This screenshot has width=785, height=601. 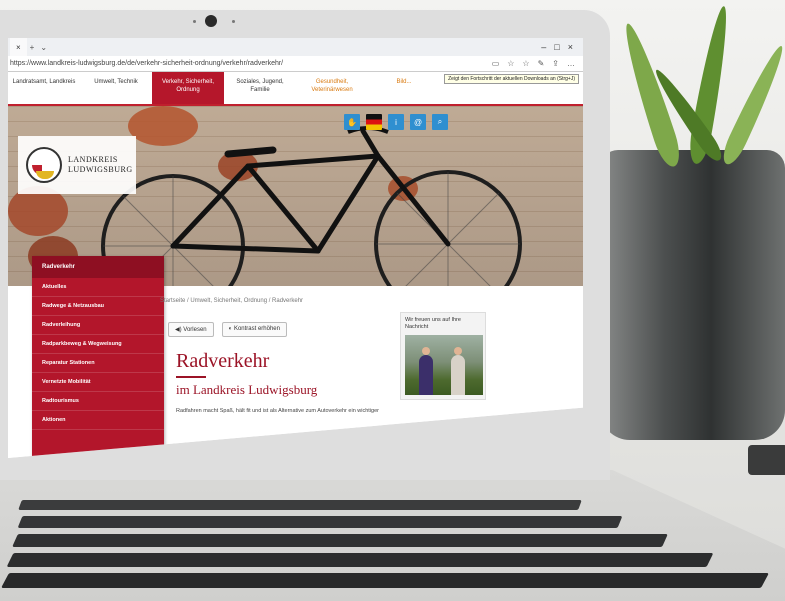 What do you see at coordinates (418, 122) in the screenshot?
I see `contact-icon: @` at bounding box center [418, 122].